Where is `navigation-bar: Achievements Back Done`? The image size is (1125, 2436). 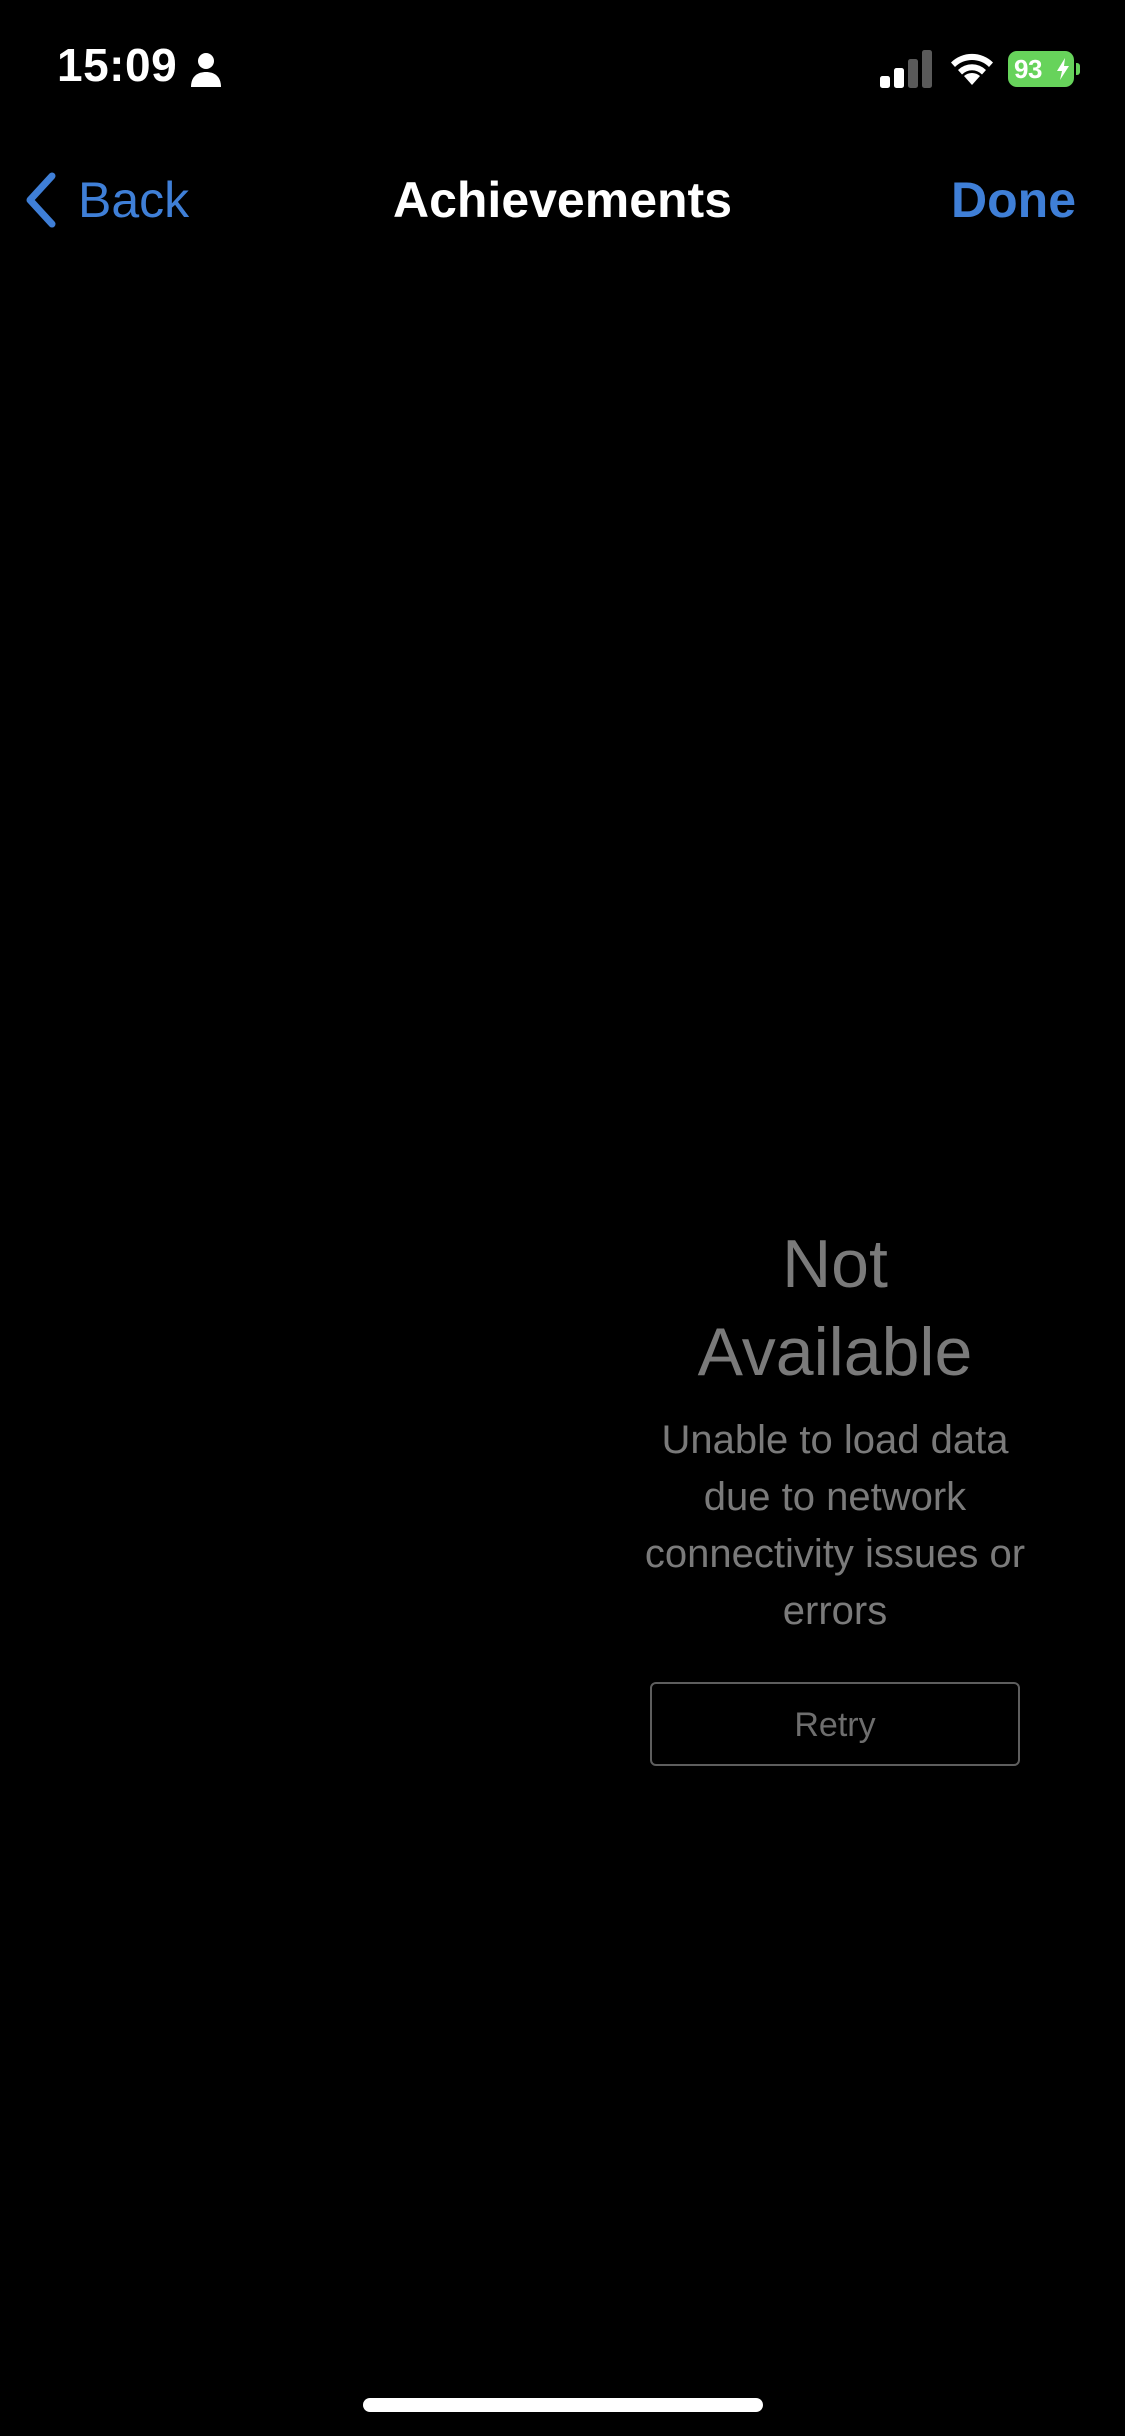 navigation-bar: Achievements Back Done is located at coordinates (562, 200).